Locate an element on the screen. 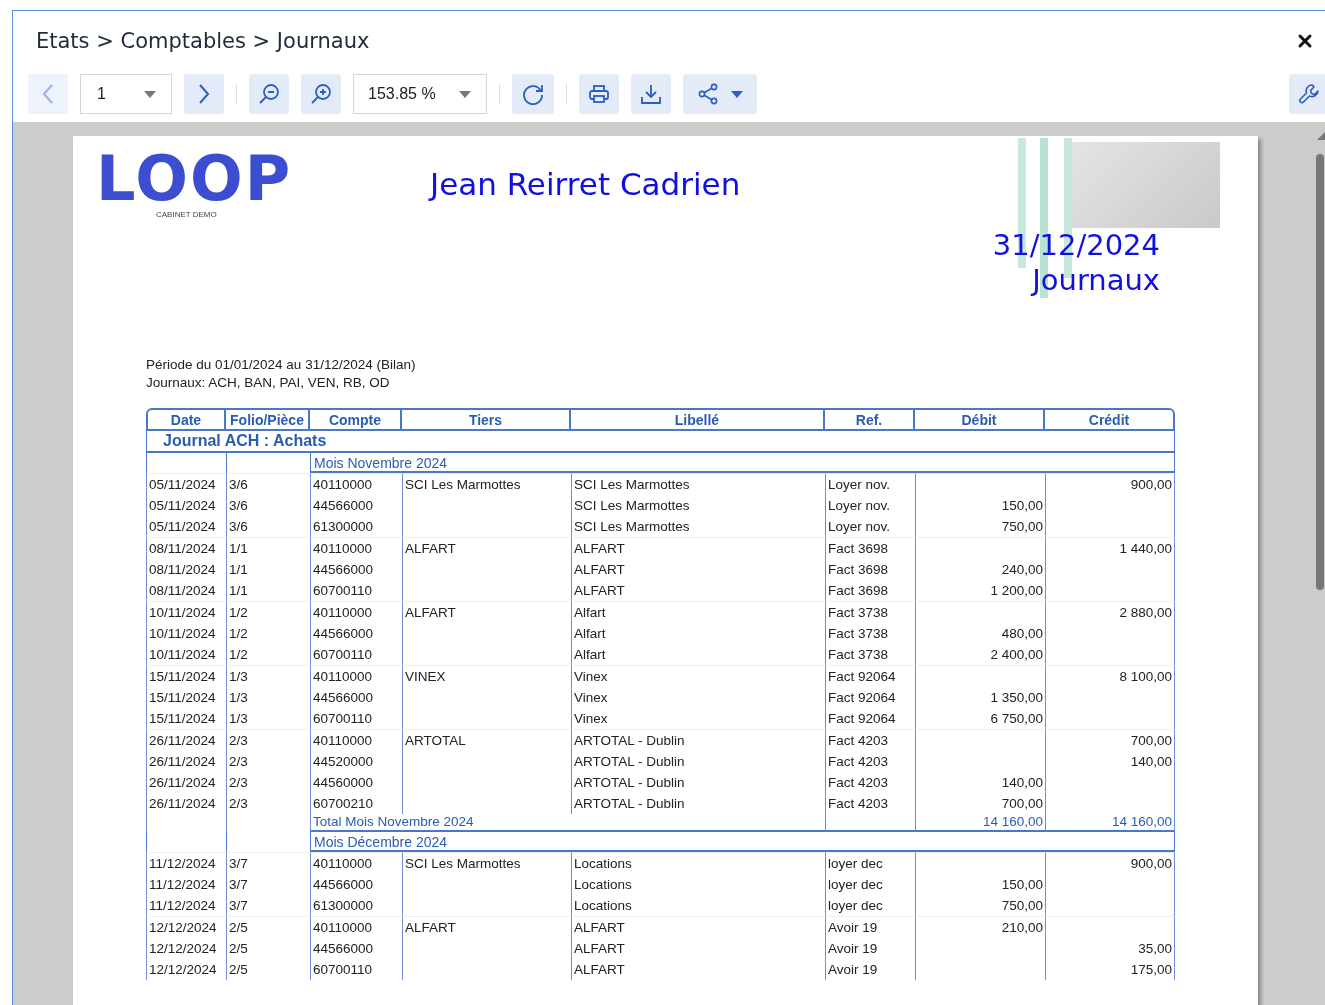 The image size is (1325, 1005). total-credit: 14 160,00 is located at coordinates (1141, 821).